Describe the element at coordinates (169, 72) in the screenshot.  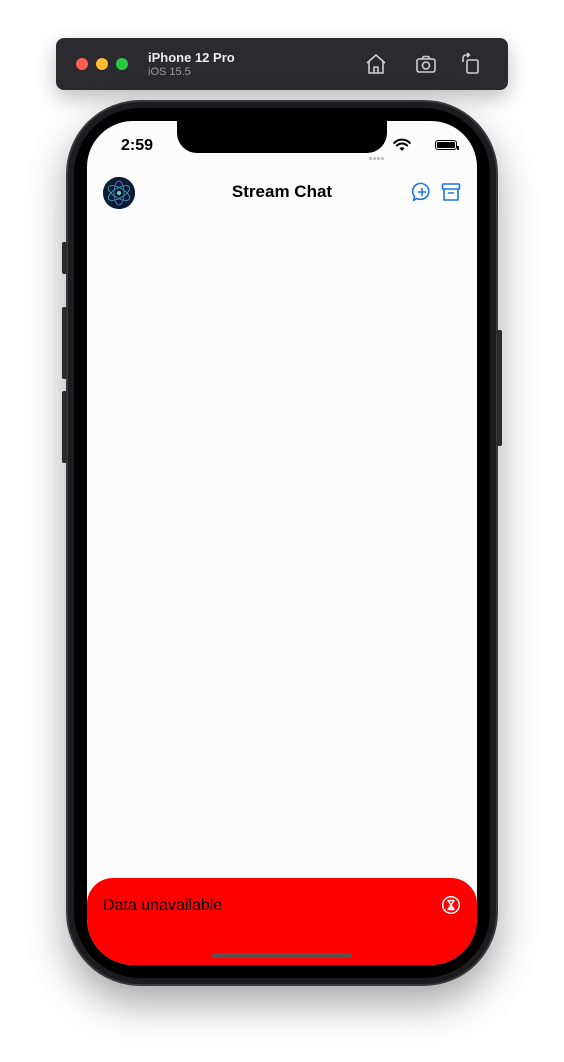
I see `os-version: iOS 15.5` at that location.